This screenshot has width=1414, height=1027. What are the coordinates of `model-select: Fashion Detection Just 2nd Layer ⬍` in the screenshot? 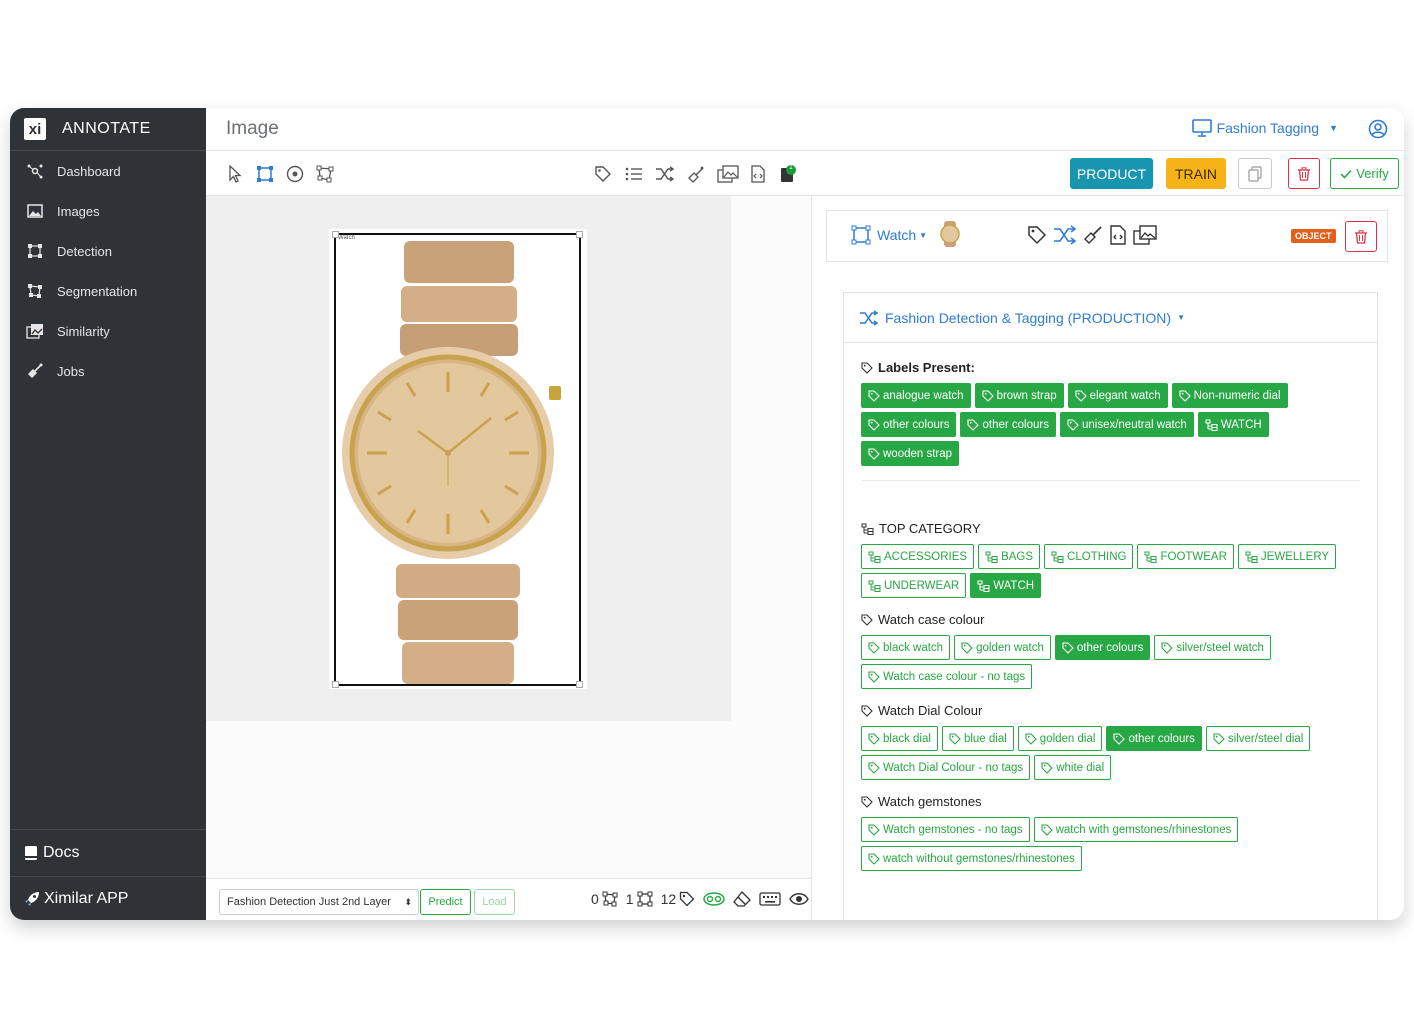 It's located at (319, 902).